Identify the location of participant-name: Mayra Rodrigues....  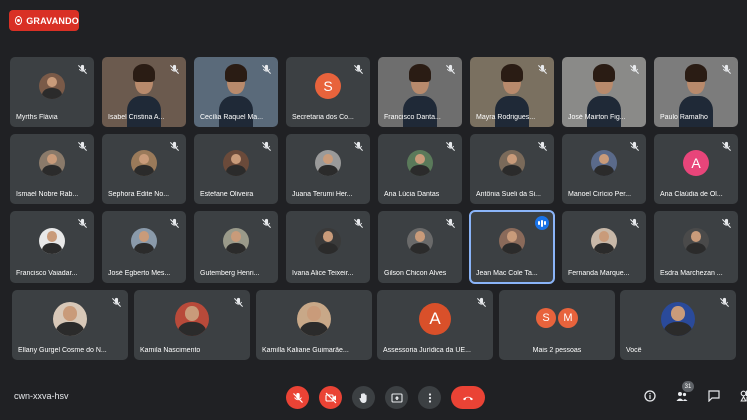
(506, 117).